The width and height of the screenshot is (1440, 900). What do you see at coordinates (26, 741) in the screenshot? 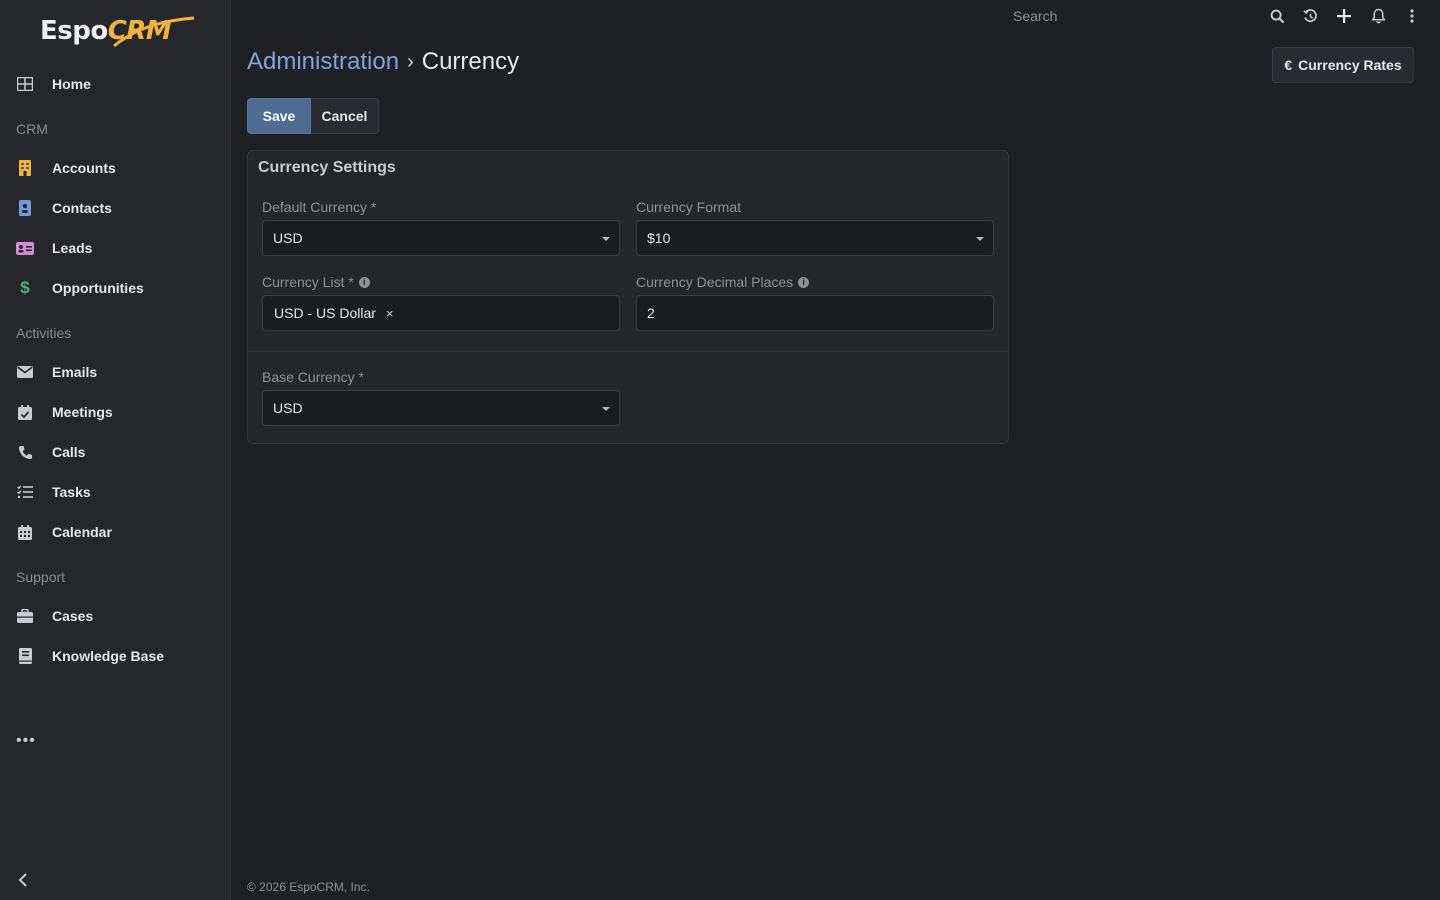
I see `more-menu-button: •••` at bounding box center [26, 741].